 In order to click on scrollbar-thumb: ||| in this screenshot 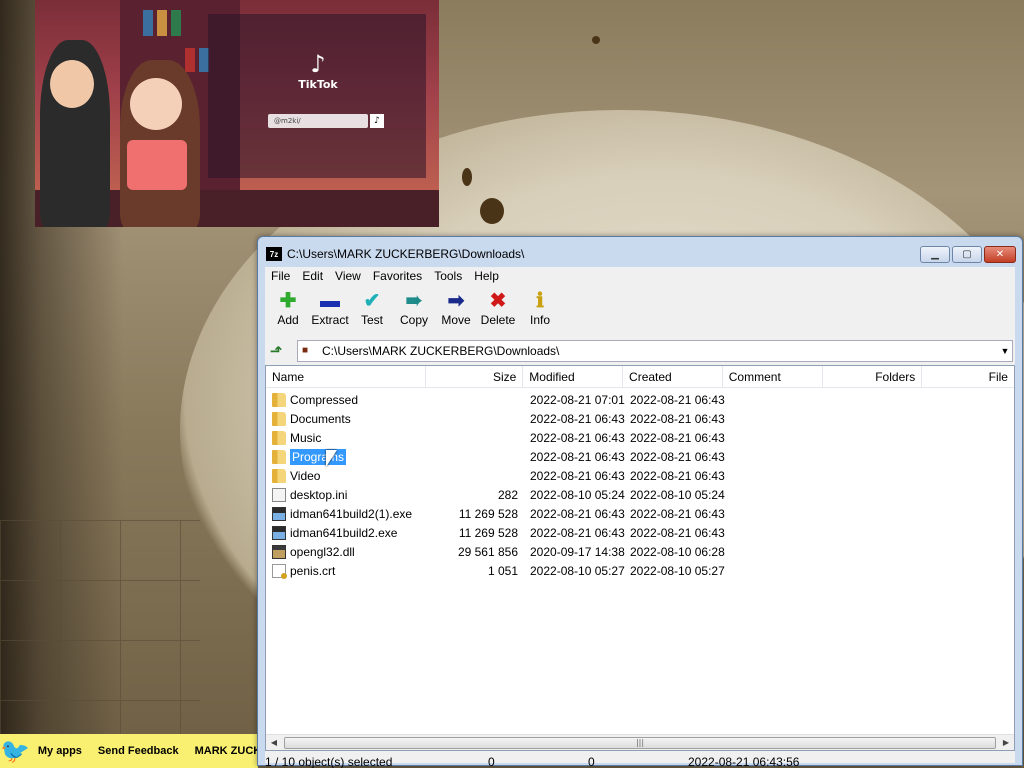, I will do `click(640, 742)`.